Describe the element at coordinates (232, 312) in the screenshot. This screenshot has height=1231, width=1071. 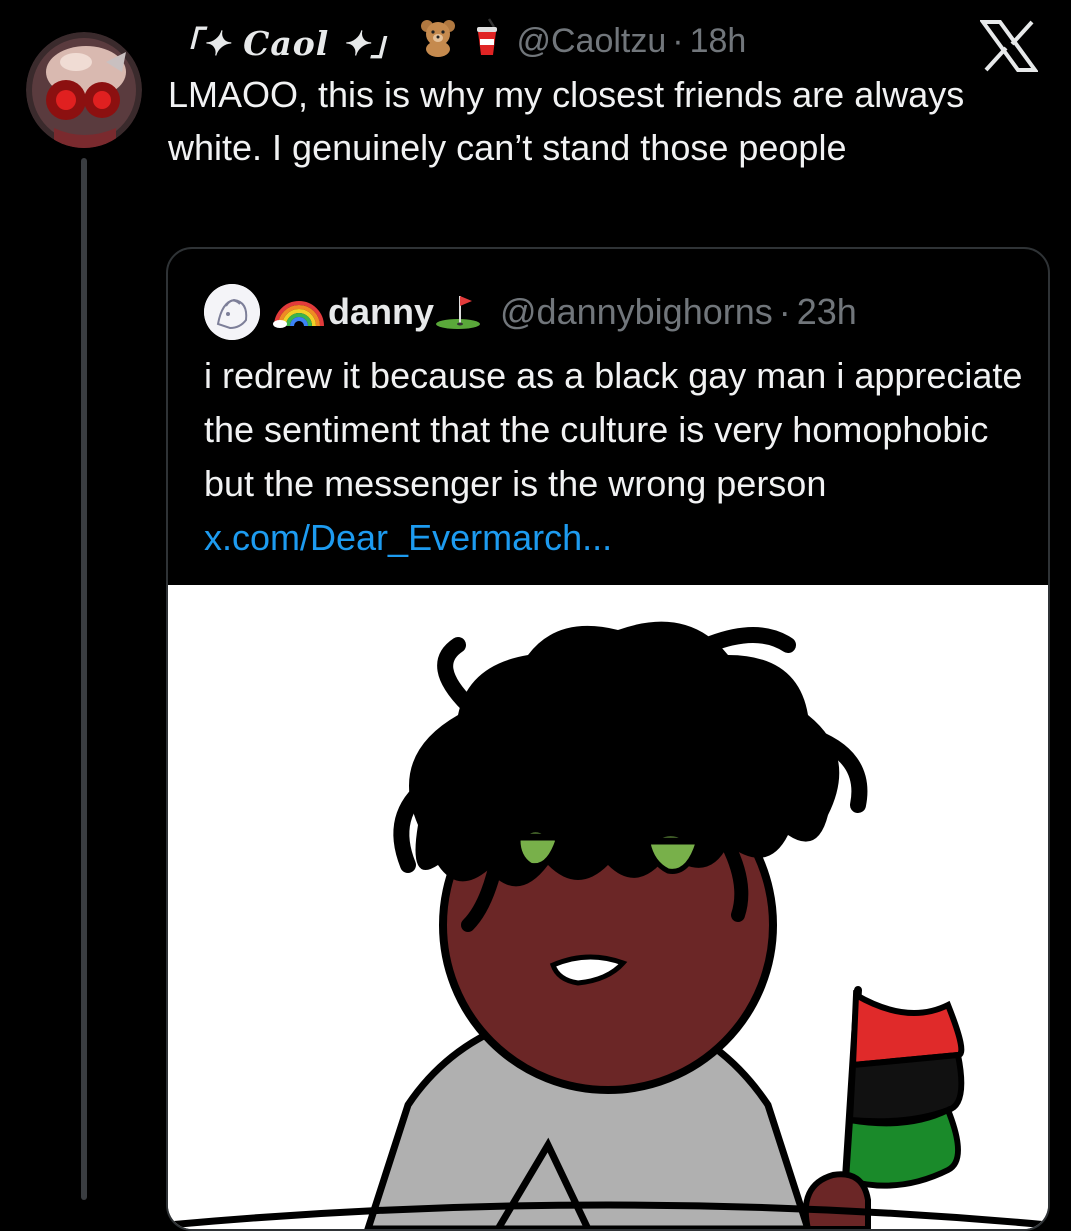
I see `quote-avatar` at that location.